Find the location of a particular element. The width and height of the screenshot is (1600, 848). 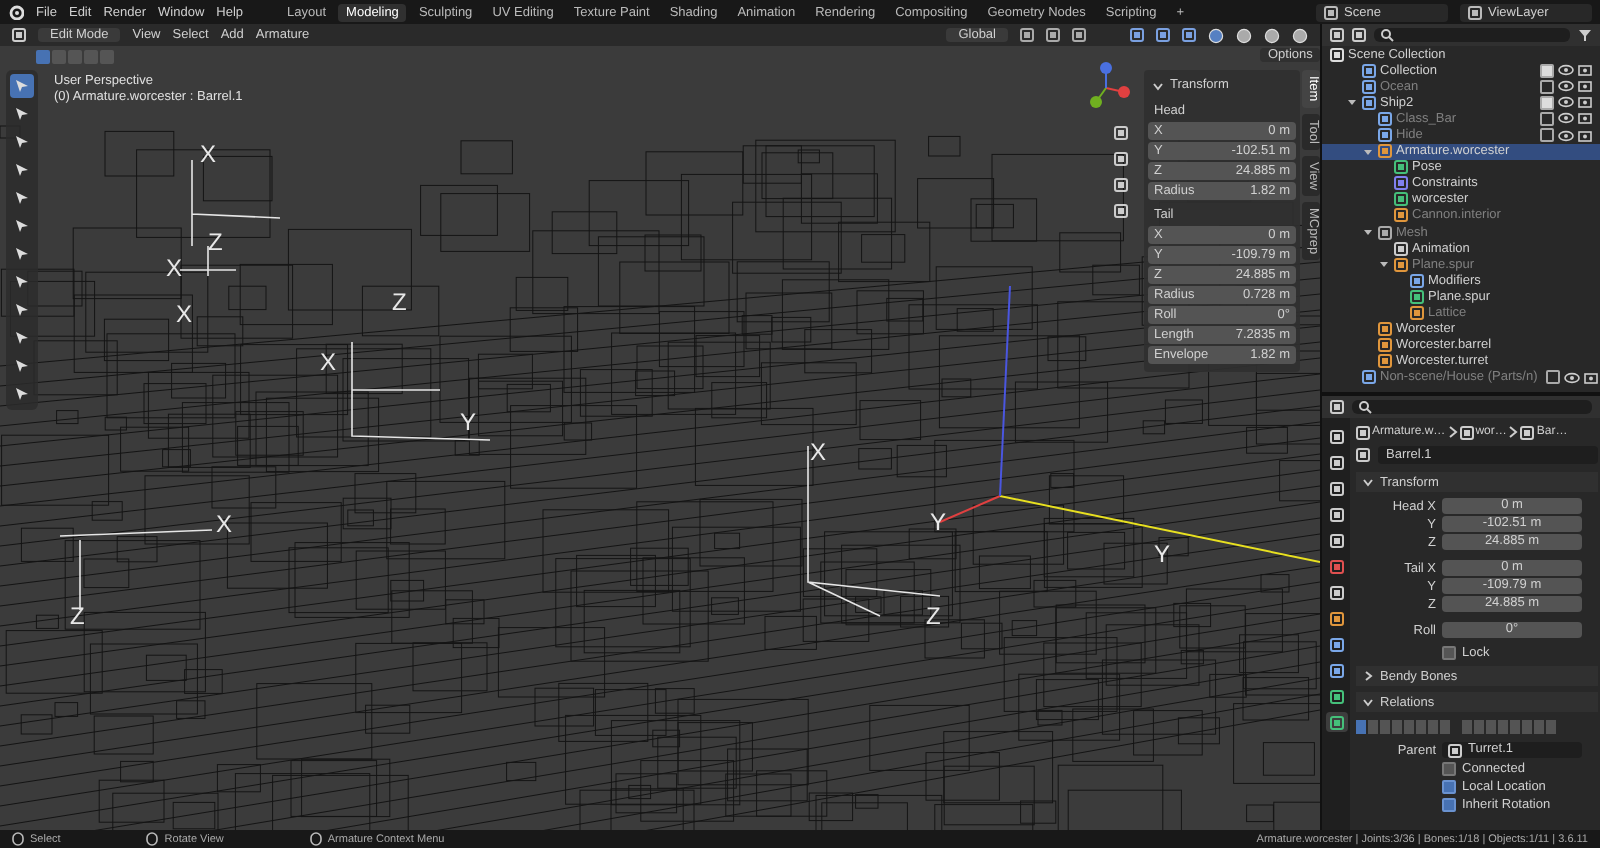

tool-button is located at coordinates (22, 86).